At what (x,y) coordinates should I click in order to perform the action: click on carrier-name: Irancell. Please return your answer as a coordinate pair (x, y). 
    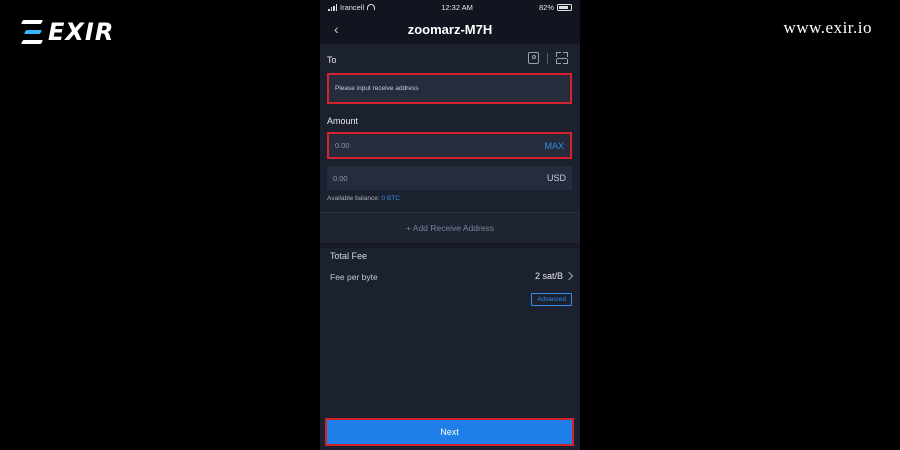
    Looking at the image, I should click on (352, 7).